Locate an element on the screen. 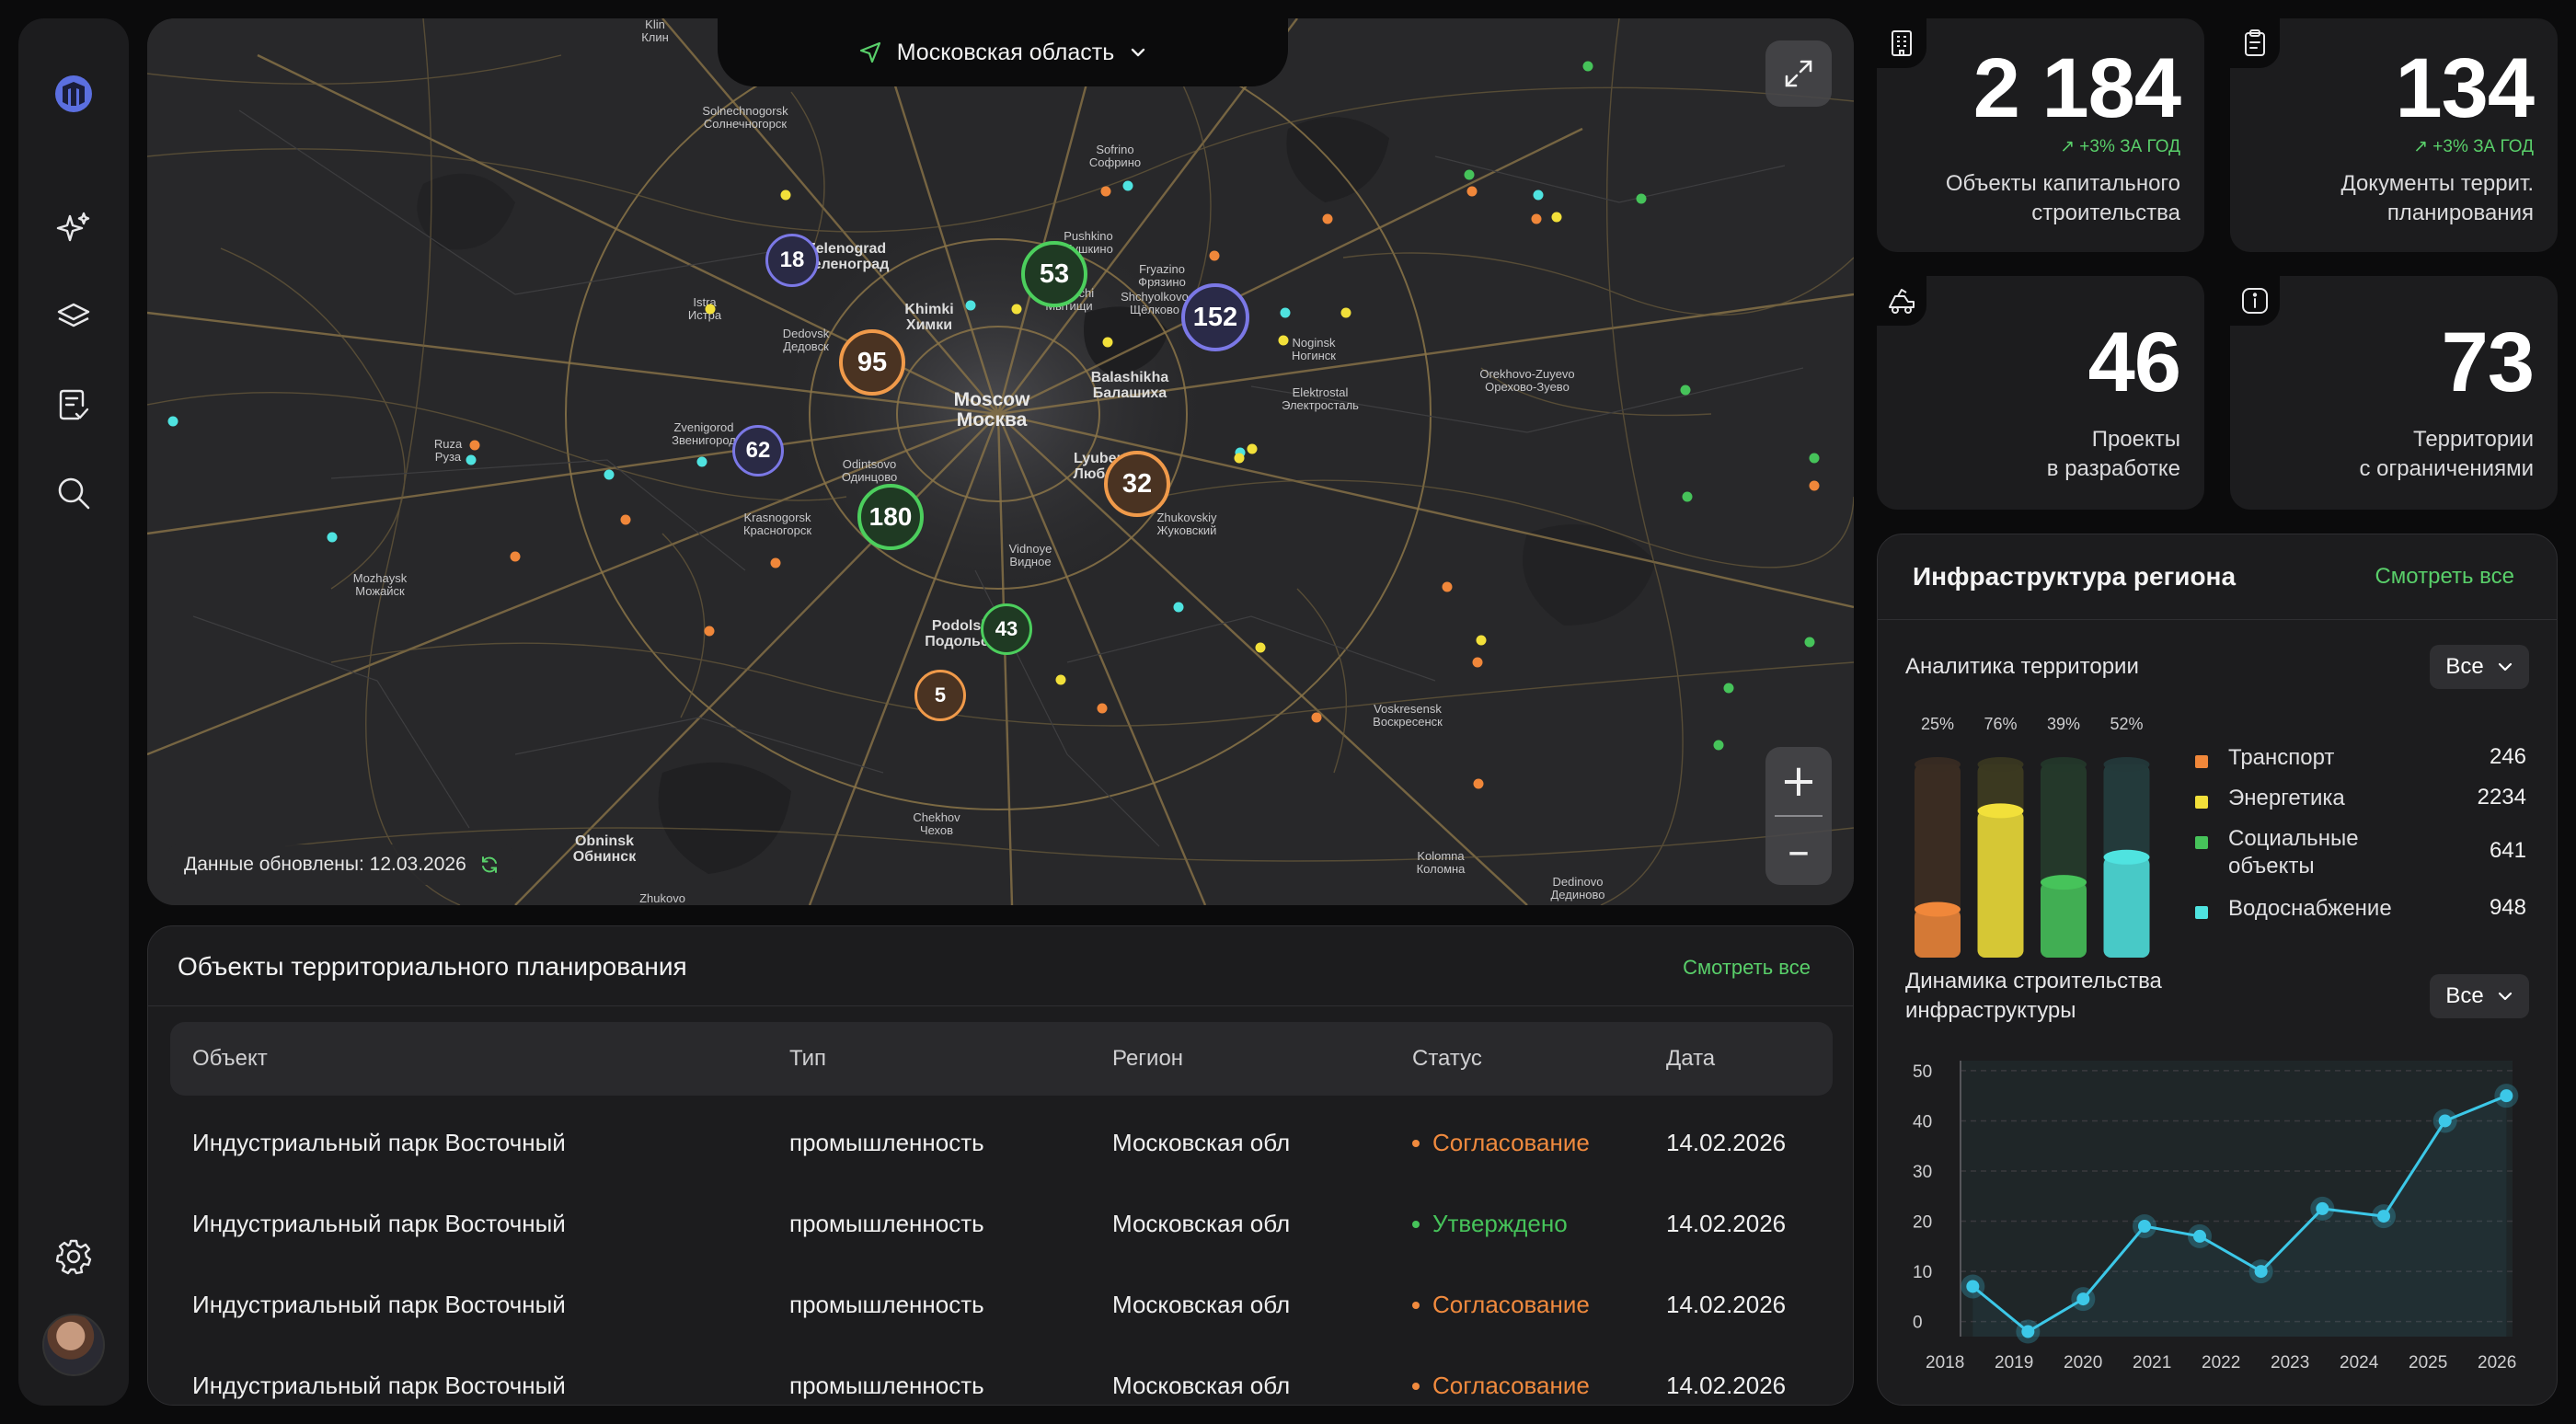 This screenshot has height=1424, width=2576. map-cluster: 53 is located at coordinates (1054, 274).